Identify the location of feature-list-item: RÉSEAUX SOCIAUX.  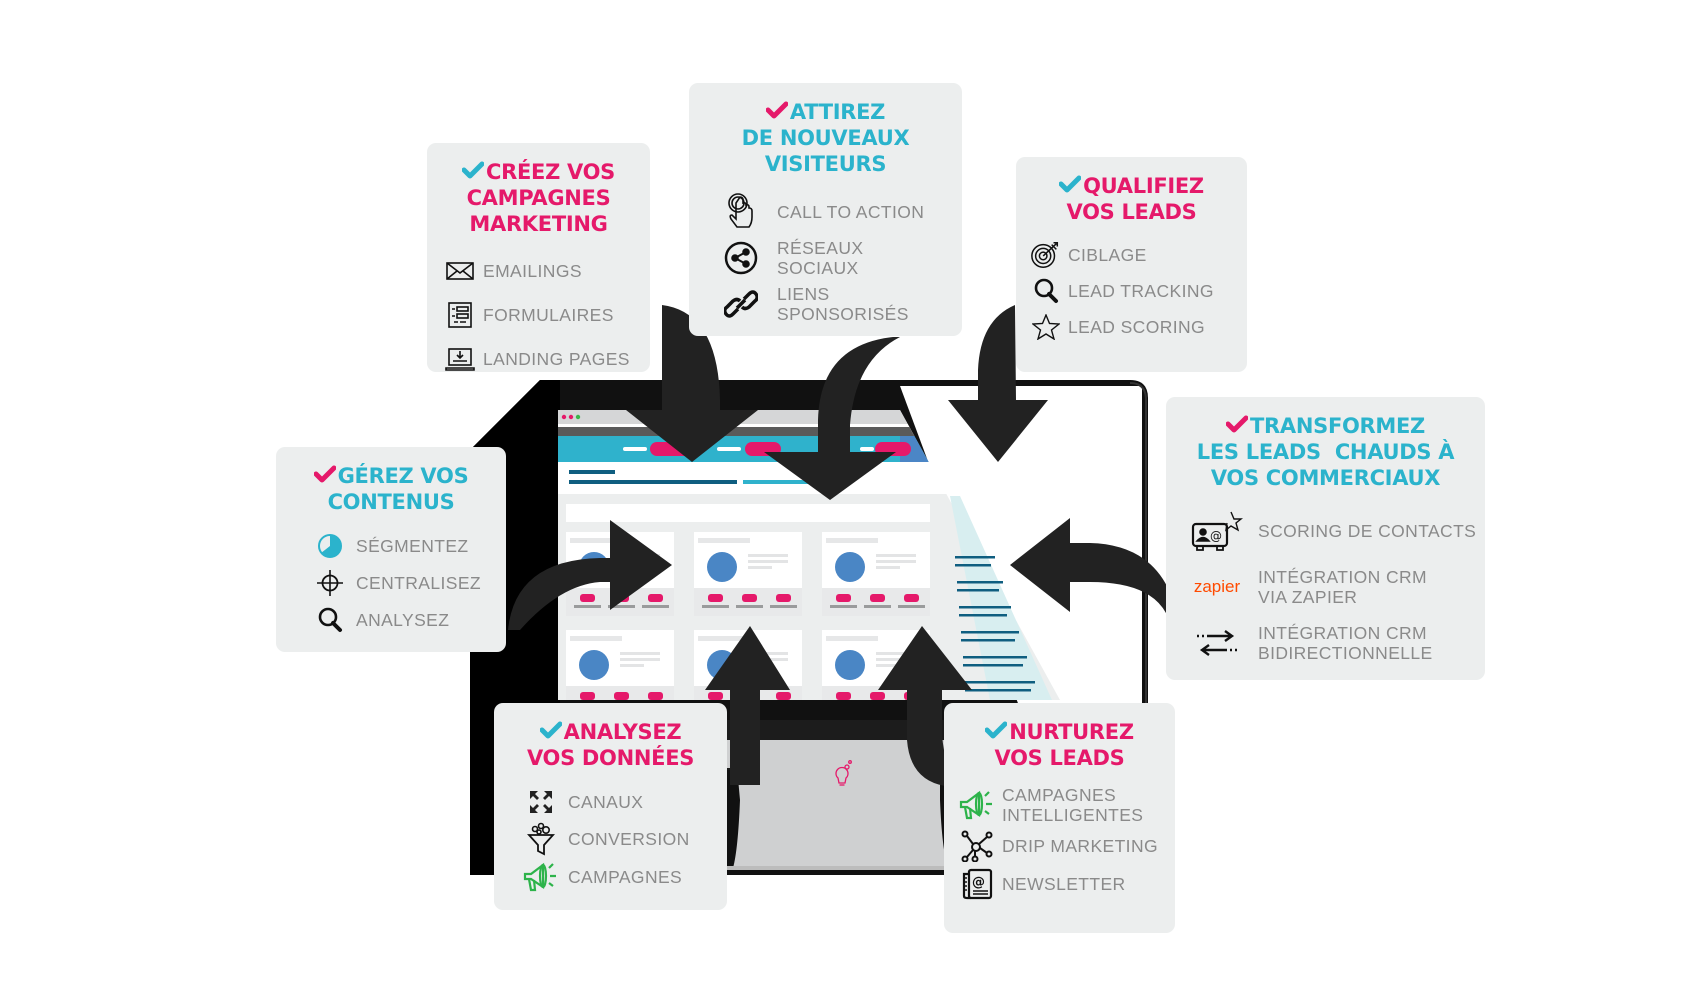
(836, 258).